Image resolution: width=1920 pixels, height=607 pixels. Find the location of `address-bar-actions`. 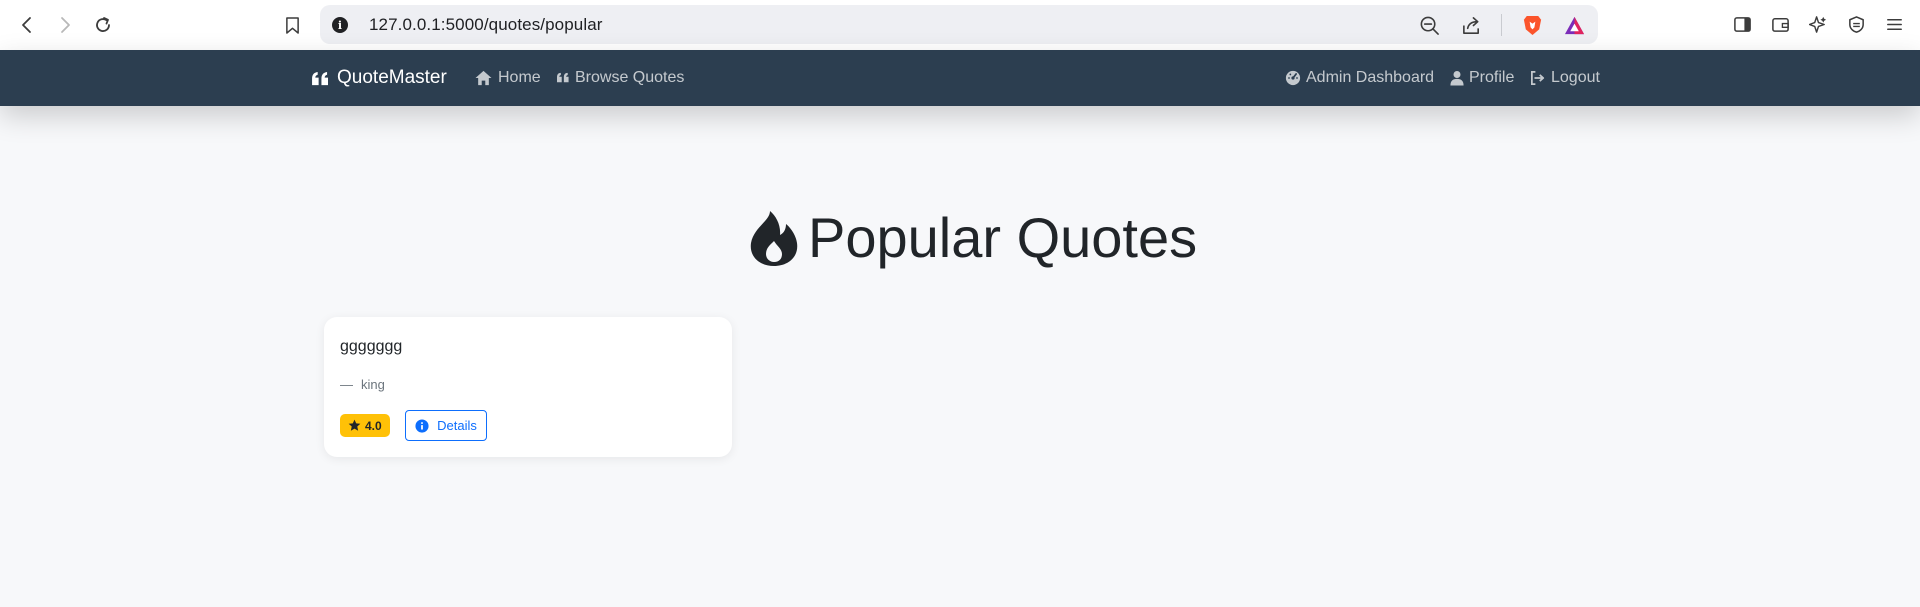

address-bar-actions is located at coordinates (1501, 25).